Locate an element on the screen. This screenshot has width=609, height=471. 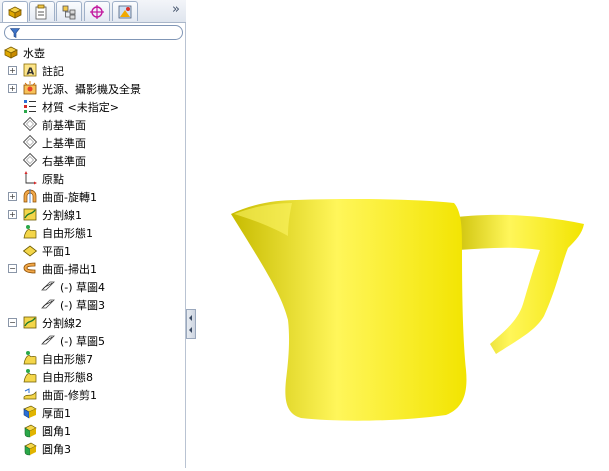
thicken-icon is located at coordinates (30, 412).